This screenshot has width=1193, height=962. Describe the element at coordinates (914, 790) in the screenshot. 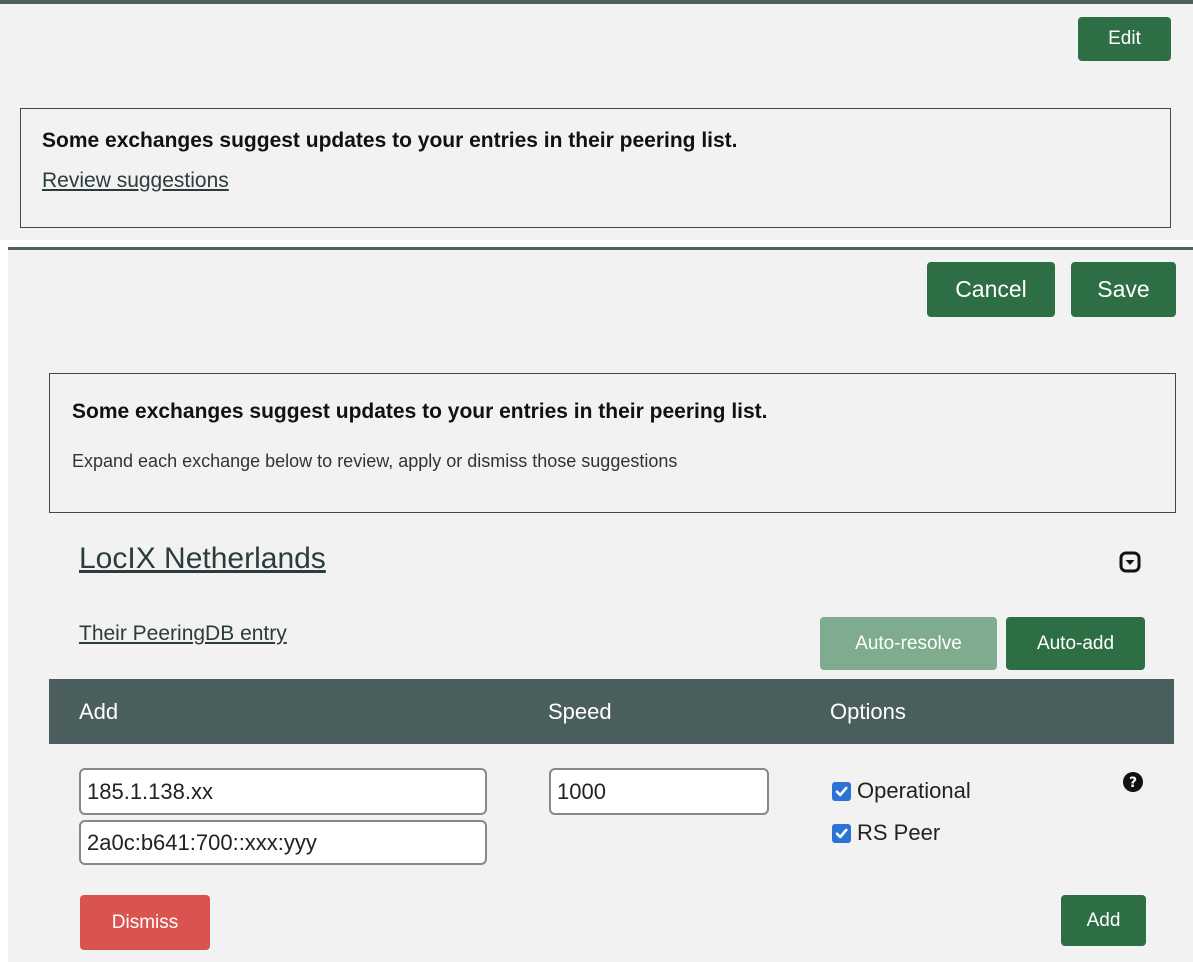

I see `operational-label: Operational` at that location.